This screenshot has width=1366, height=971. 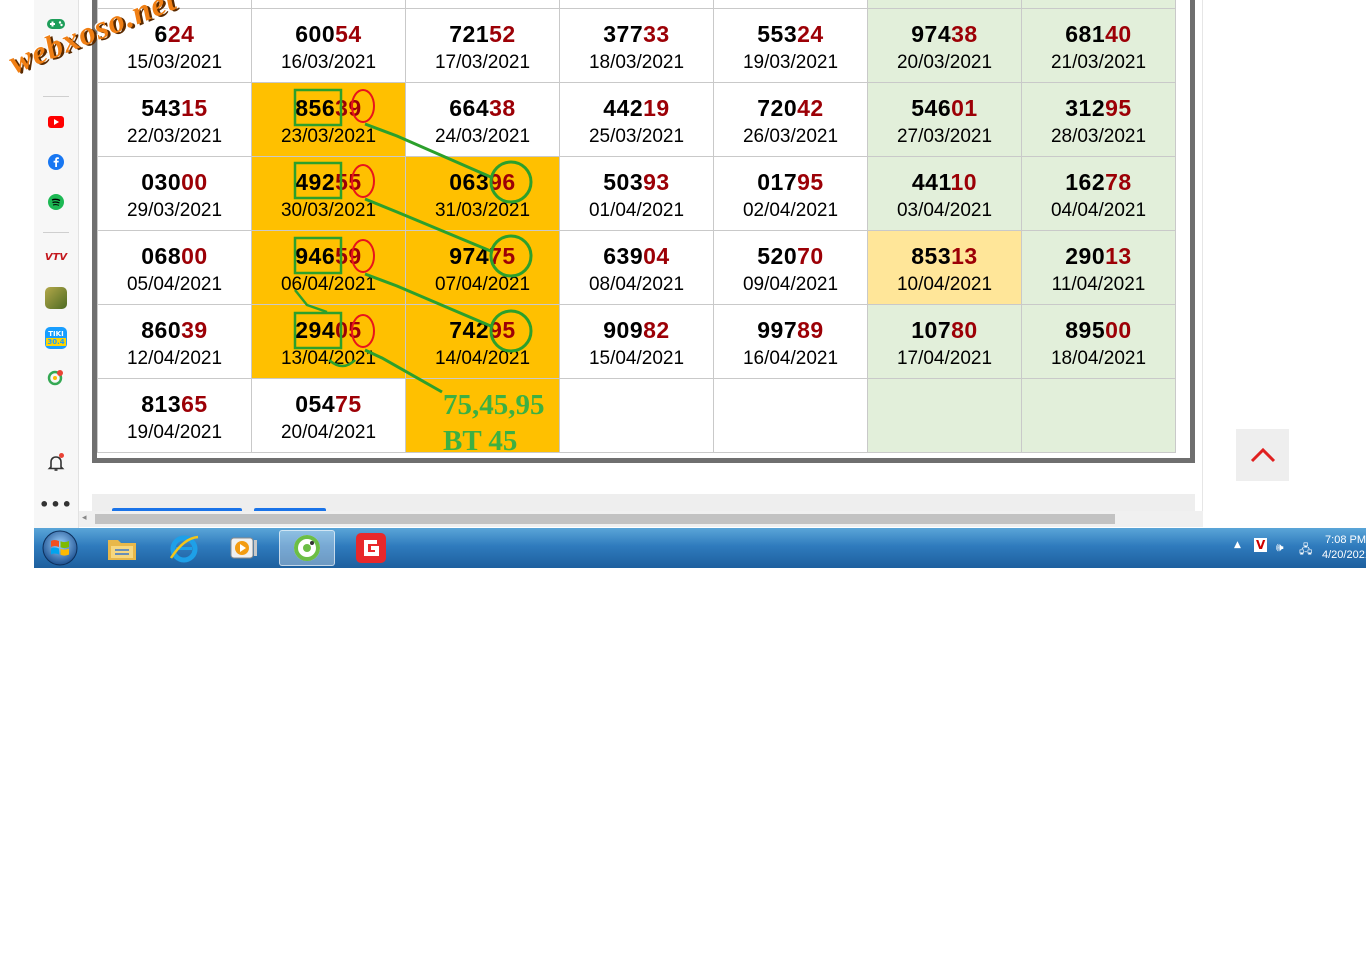 I want to click on taskbar-file-explorer, so click(x=122, y=548).